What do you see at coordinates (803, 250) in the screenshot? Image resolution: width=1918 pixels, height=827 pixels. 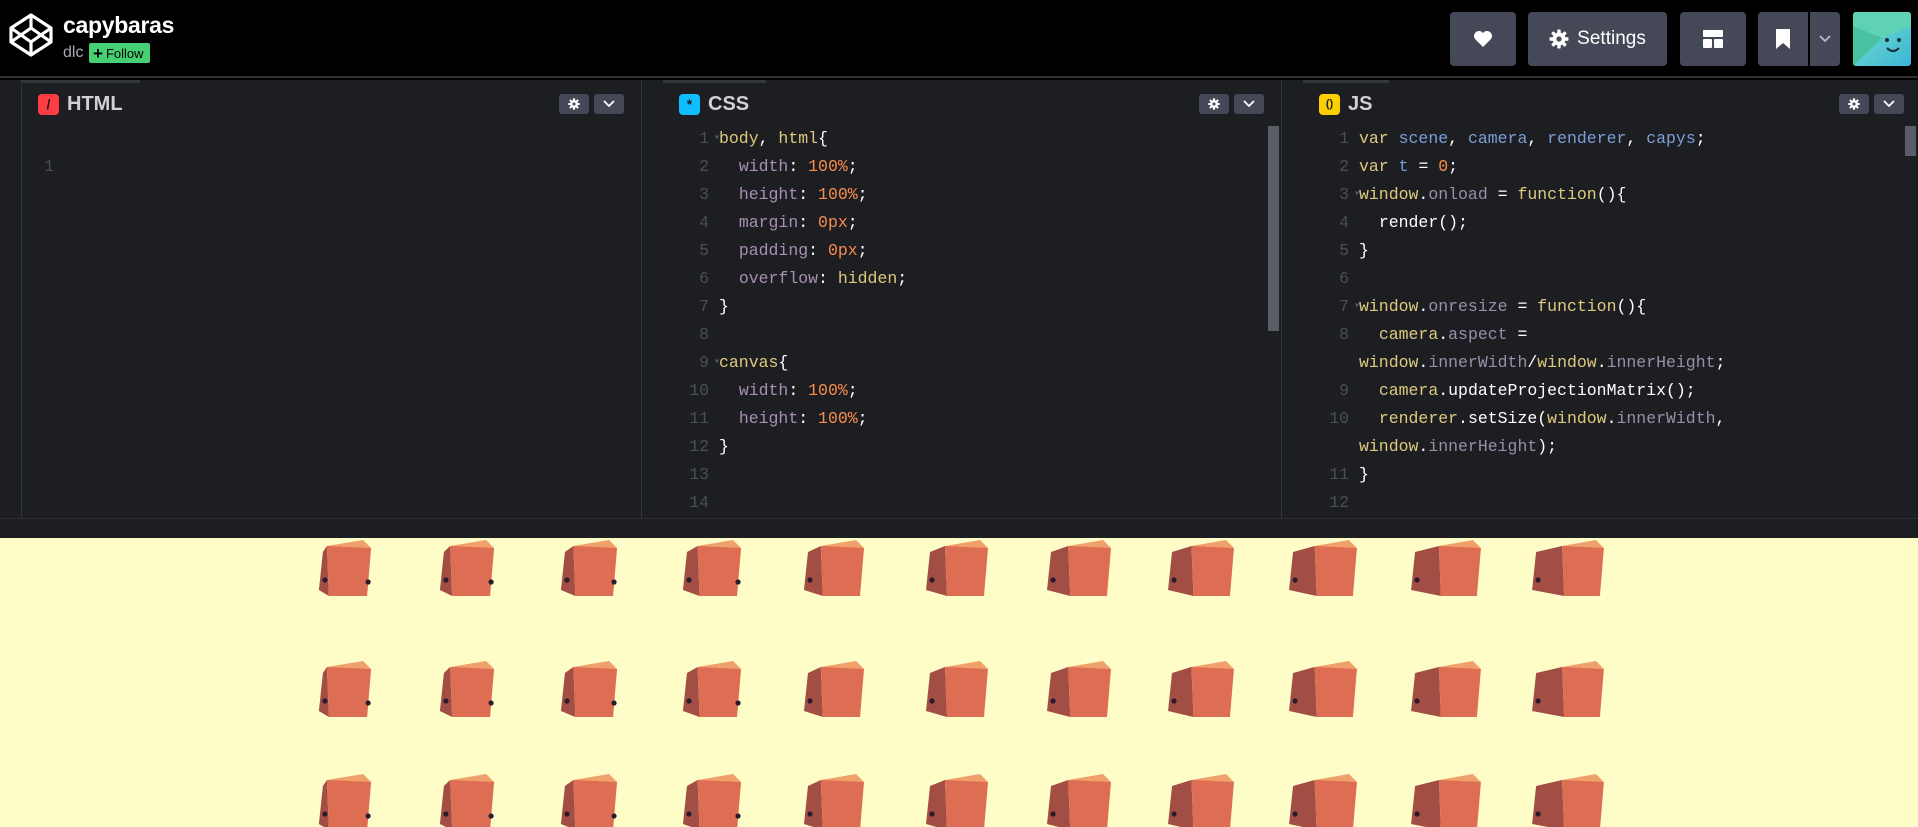 I see `code-text: padding: 0px;` at bounding box center [803, 250].